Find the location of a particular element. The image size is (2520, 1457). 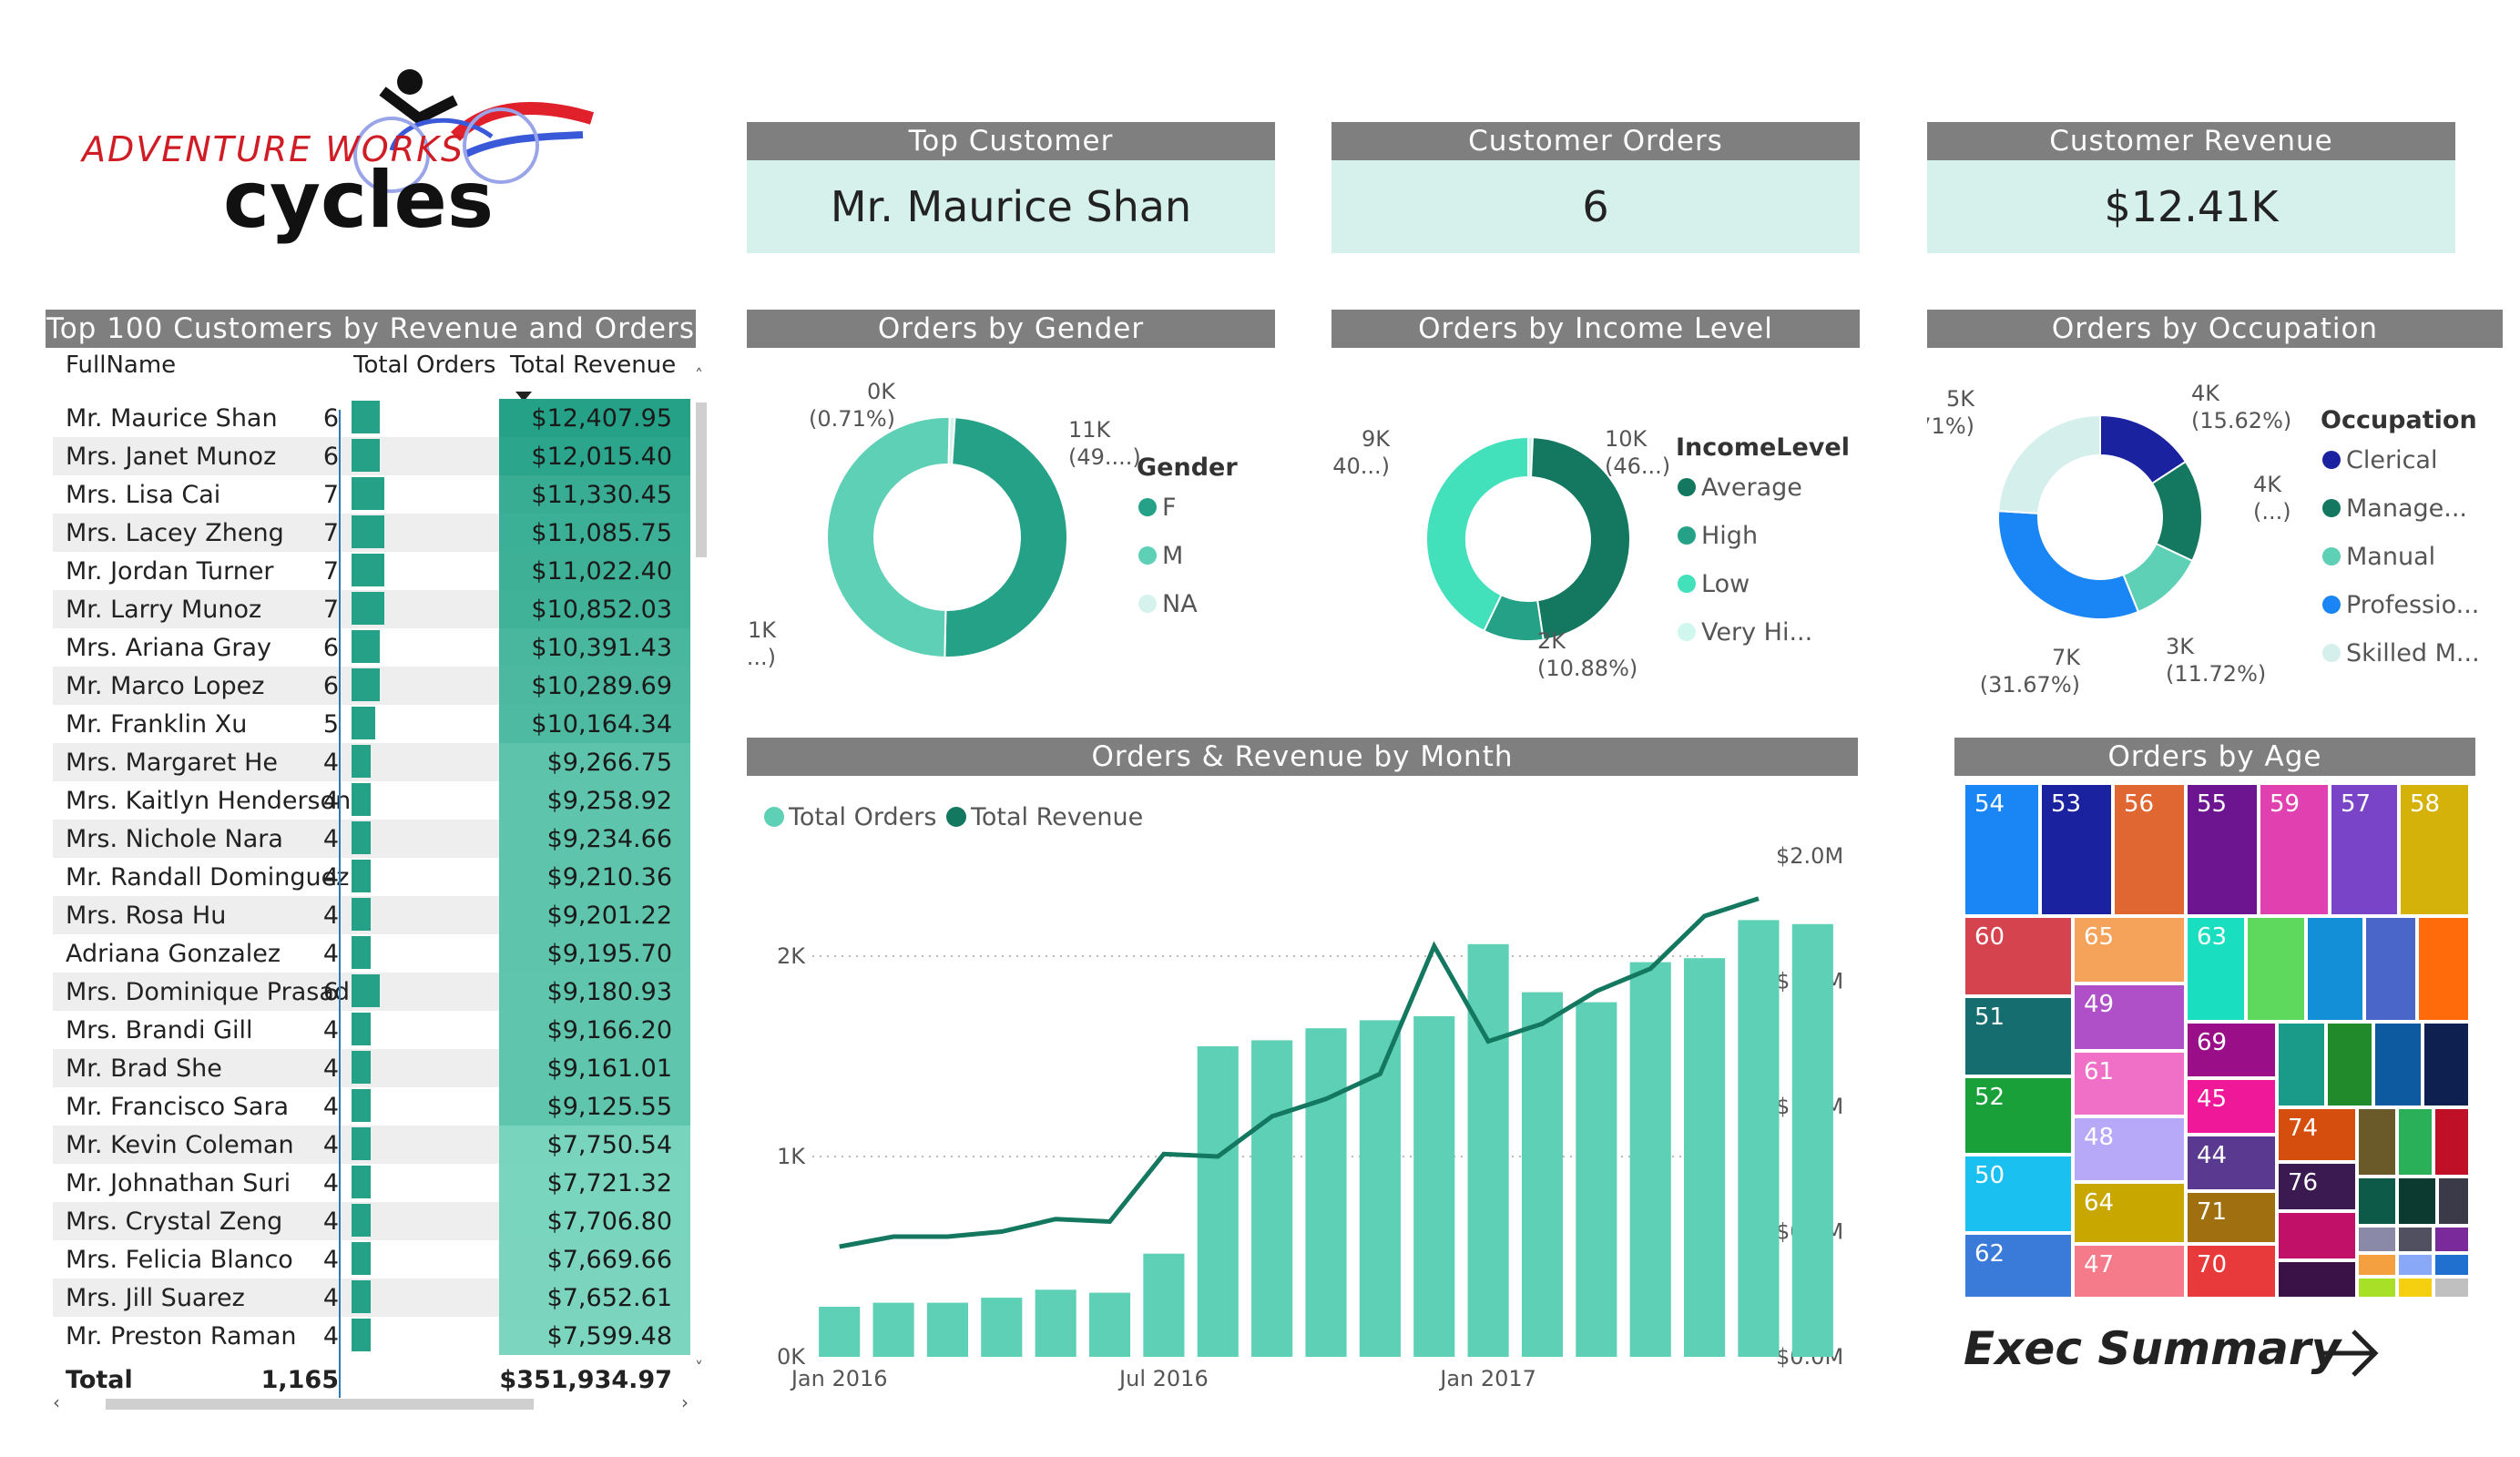

treemap-cell-age-51: 51 is located at coordinates (2018, 1036).